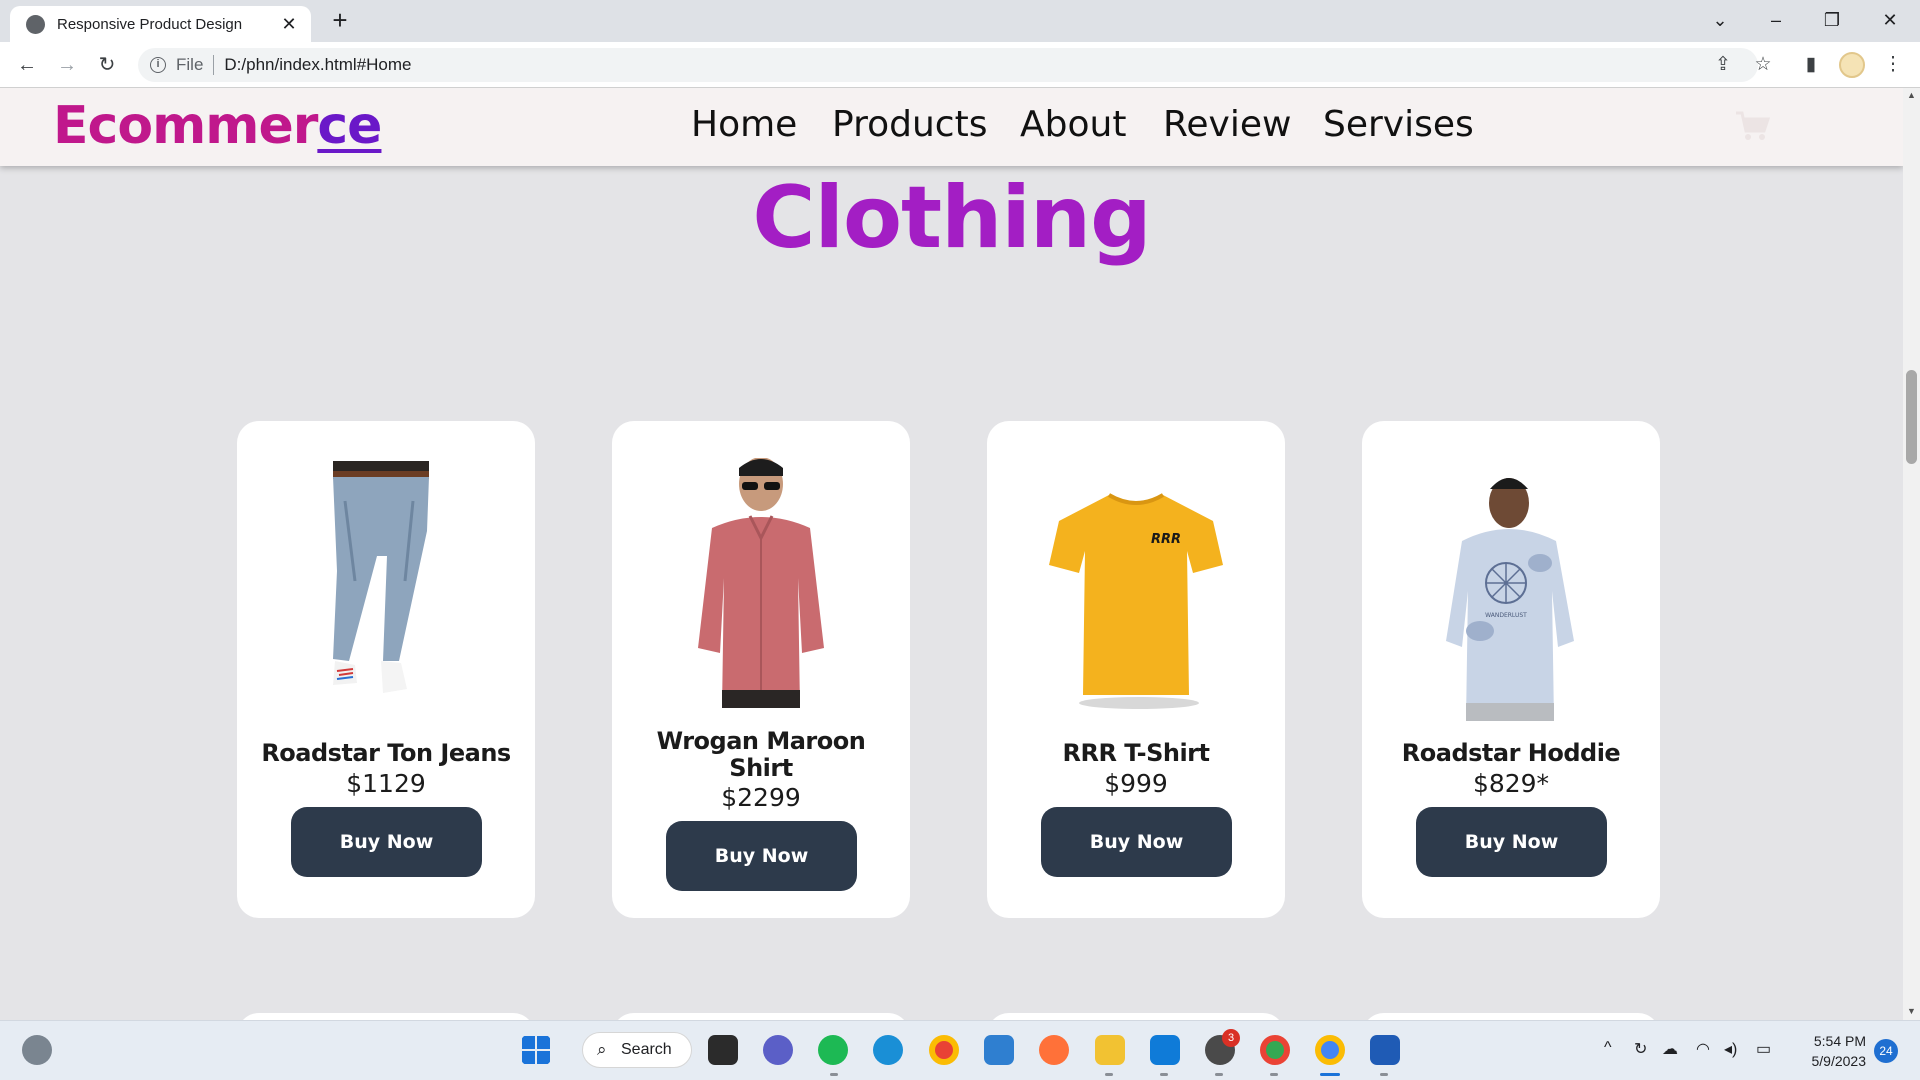 This screenshot has width=1920, height=1080. What do you see at coordinates (1506, 615) in the screenshot?
I see `hoodie-print: WANDERLUST` at bounding box center [1506, 615].